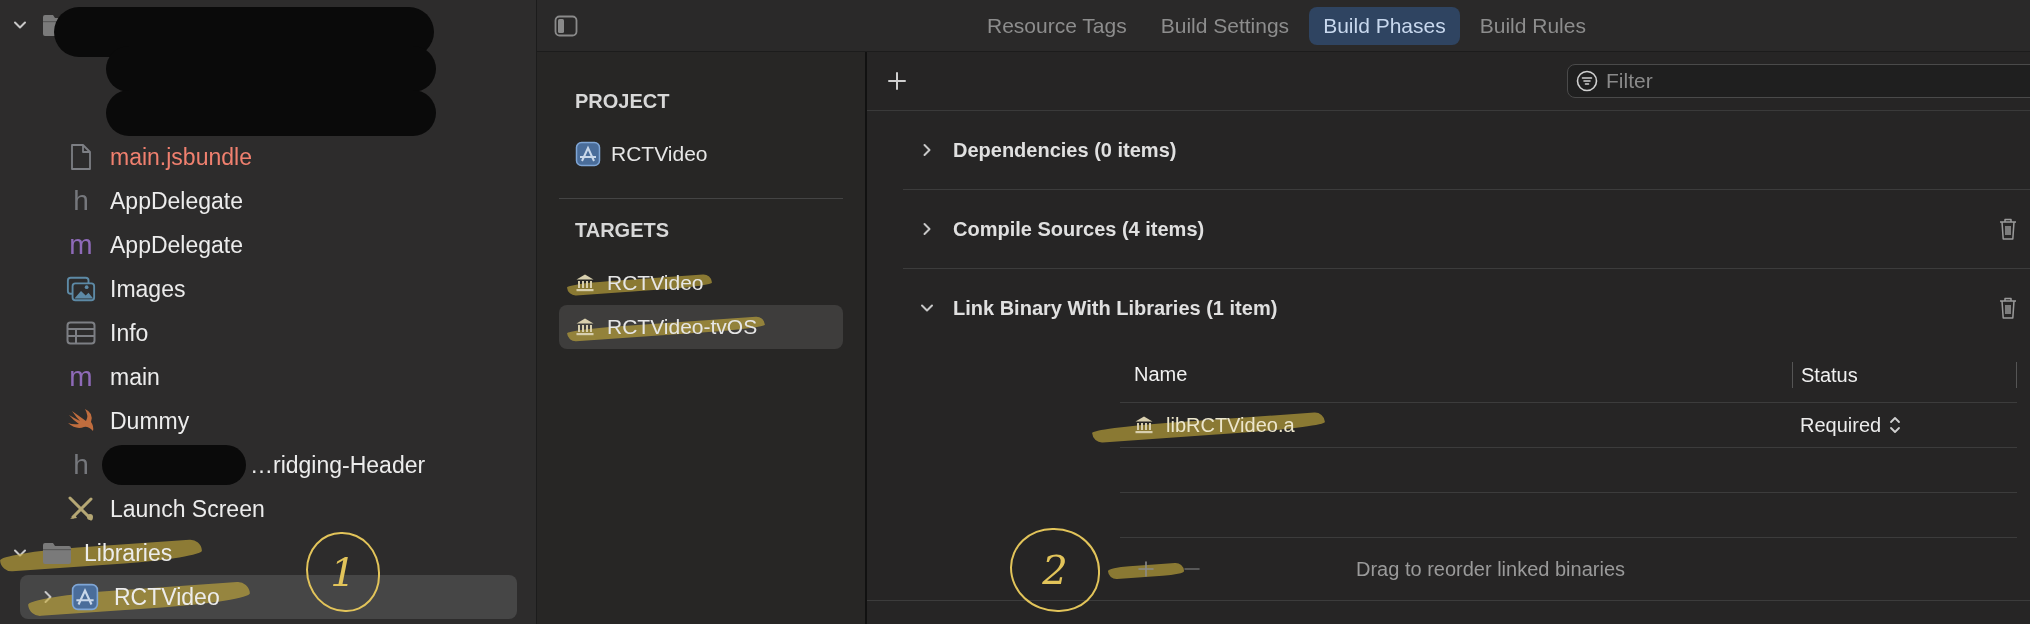  Describe the element at coordinates (81, 289) in the screenshot. I see `photos-icon` at that location.